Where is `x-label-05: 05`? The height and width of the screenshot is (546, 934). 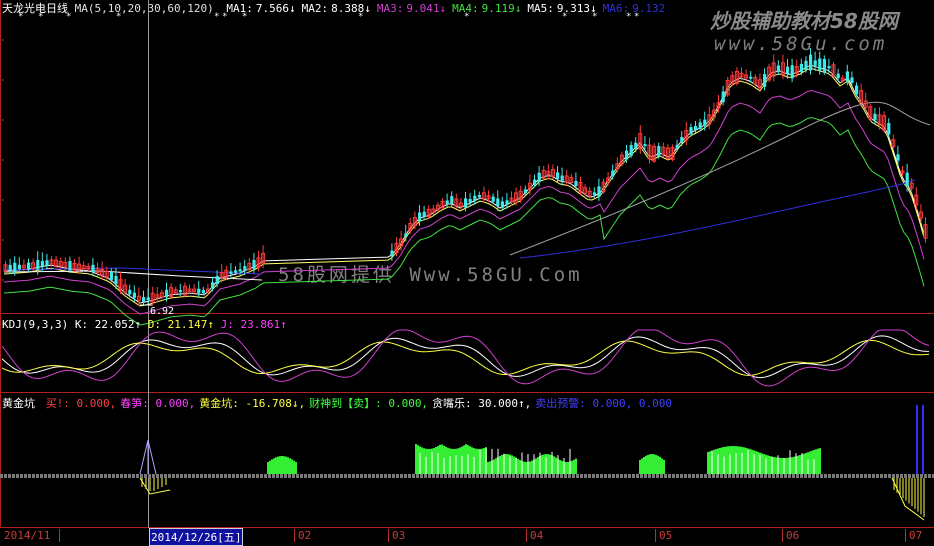 x-label-05: 05 is located at coordinates (665, 535).